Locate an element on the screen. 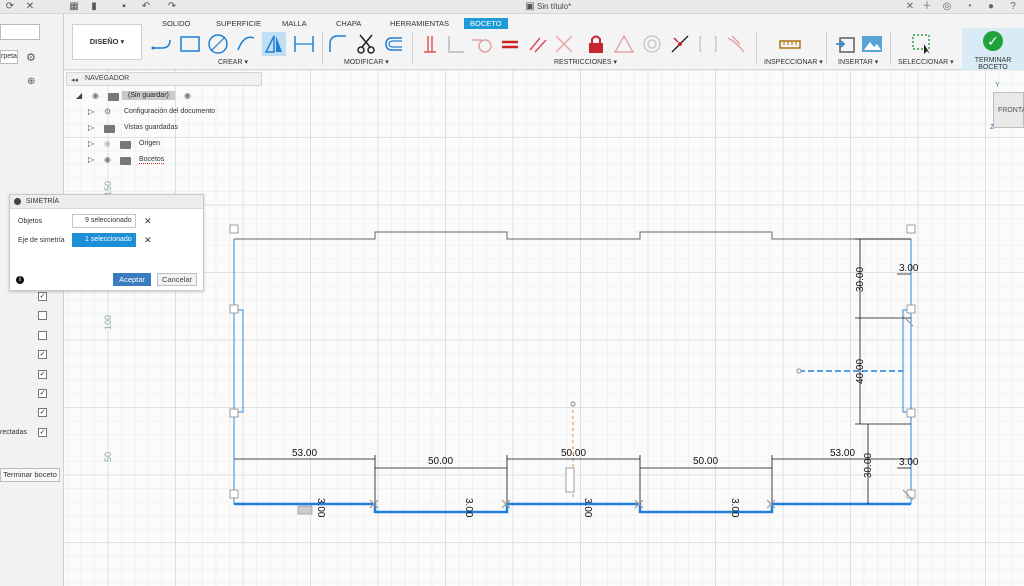 The width and height of the screenshot is (1024, 586). dim-slot4: 3.00 is located at coordinates (734, 508).